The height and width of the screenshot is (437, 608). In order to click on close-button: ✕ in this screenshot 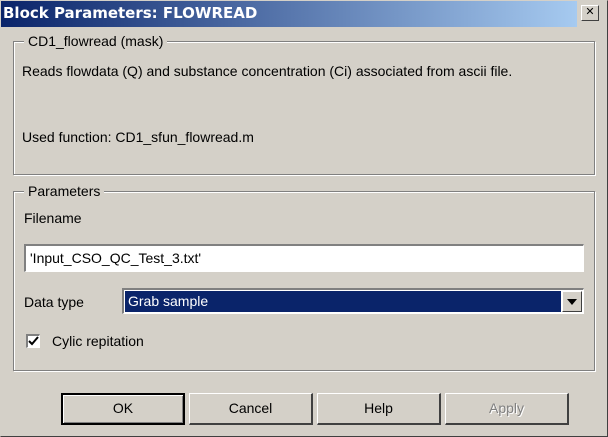, I will do `click(590, 13)`.